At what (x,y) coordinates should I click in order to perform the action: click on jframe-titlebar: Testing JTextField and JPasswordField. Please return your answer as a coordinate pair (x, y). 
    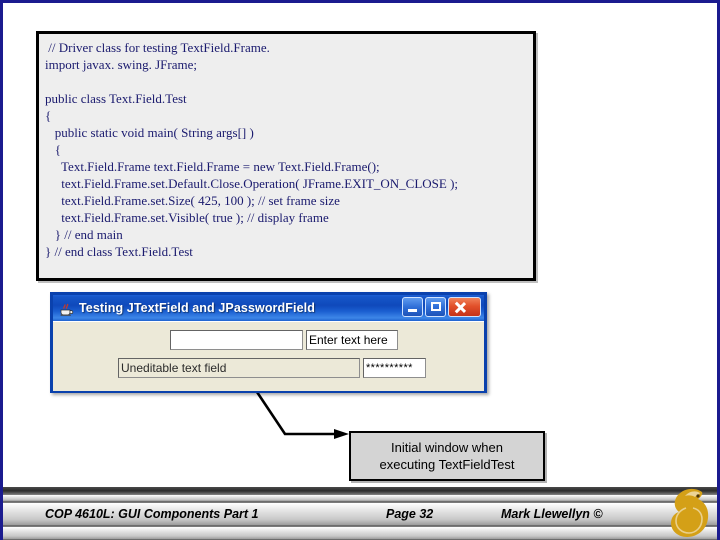
    Looking at the image, I should click on (268, 308).